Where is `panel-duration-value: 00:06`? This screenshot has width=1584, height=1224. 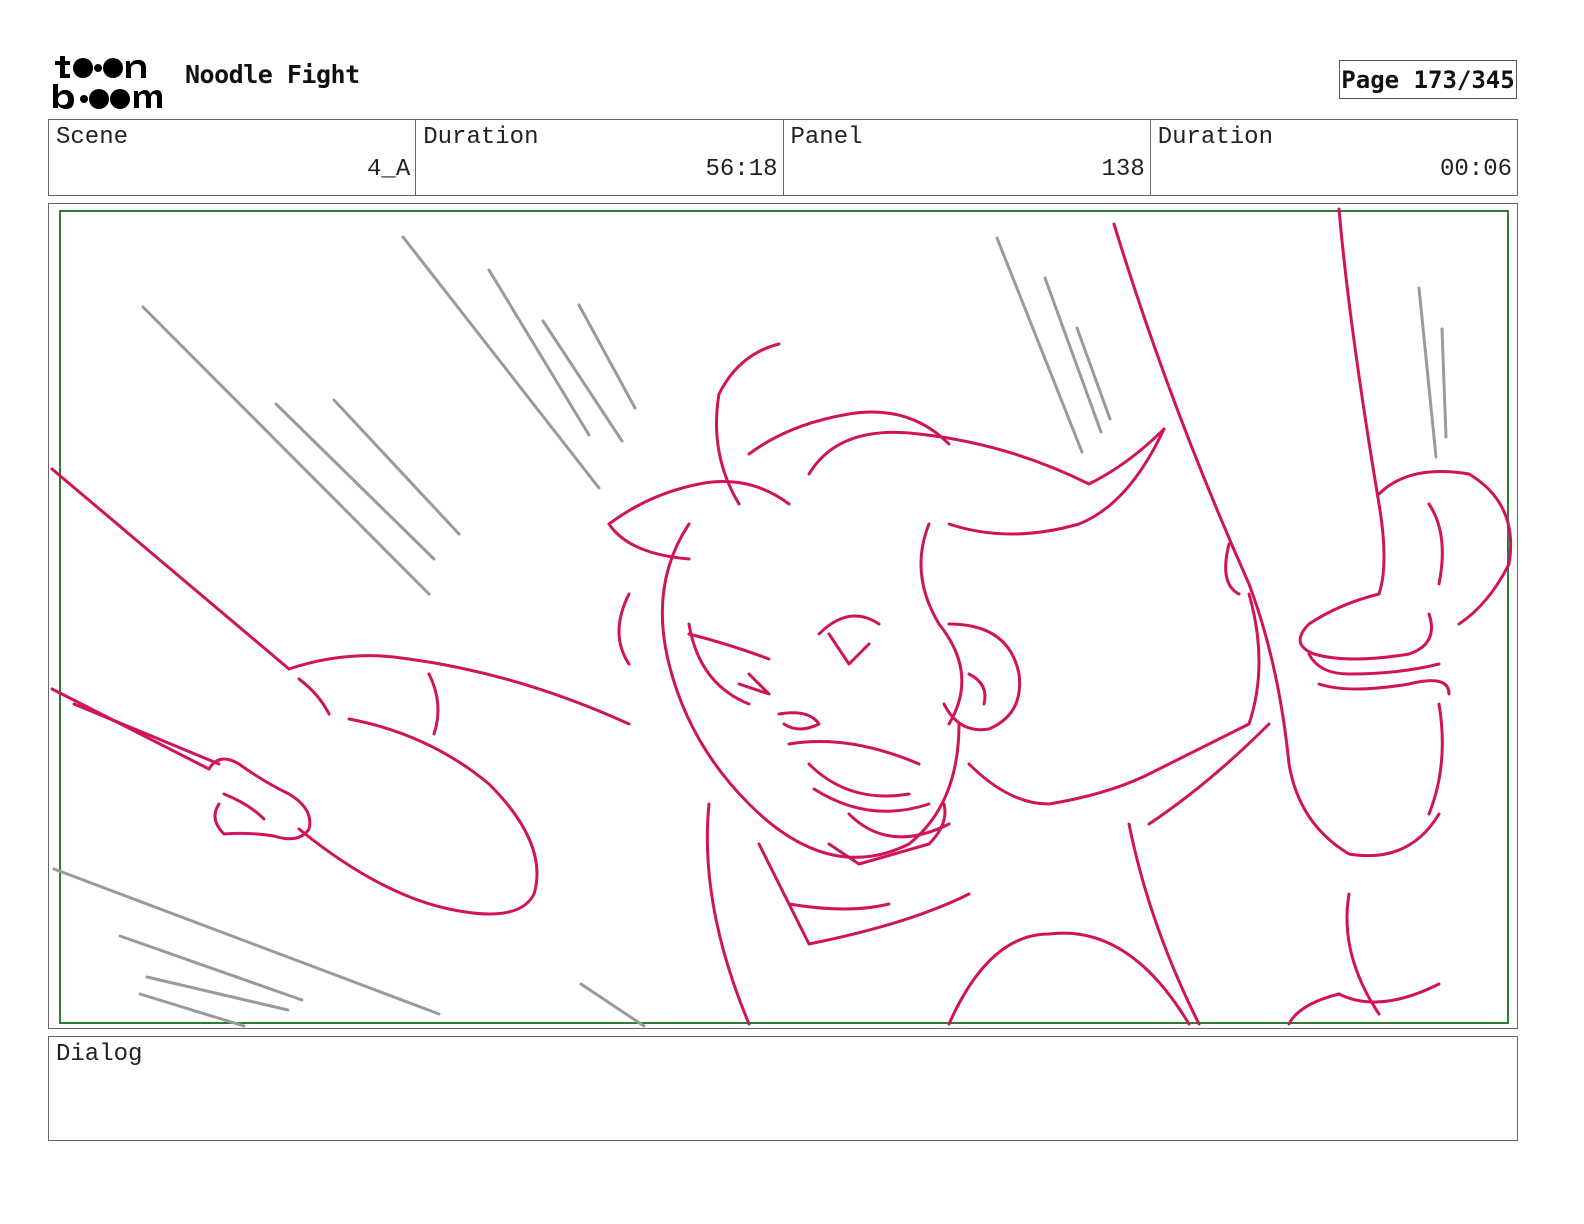
panel-duration-value: 00:06 is located at coordinates (1475, 169).